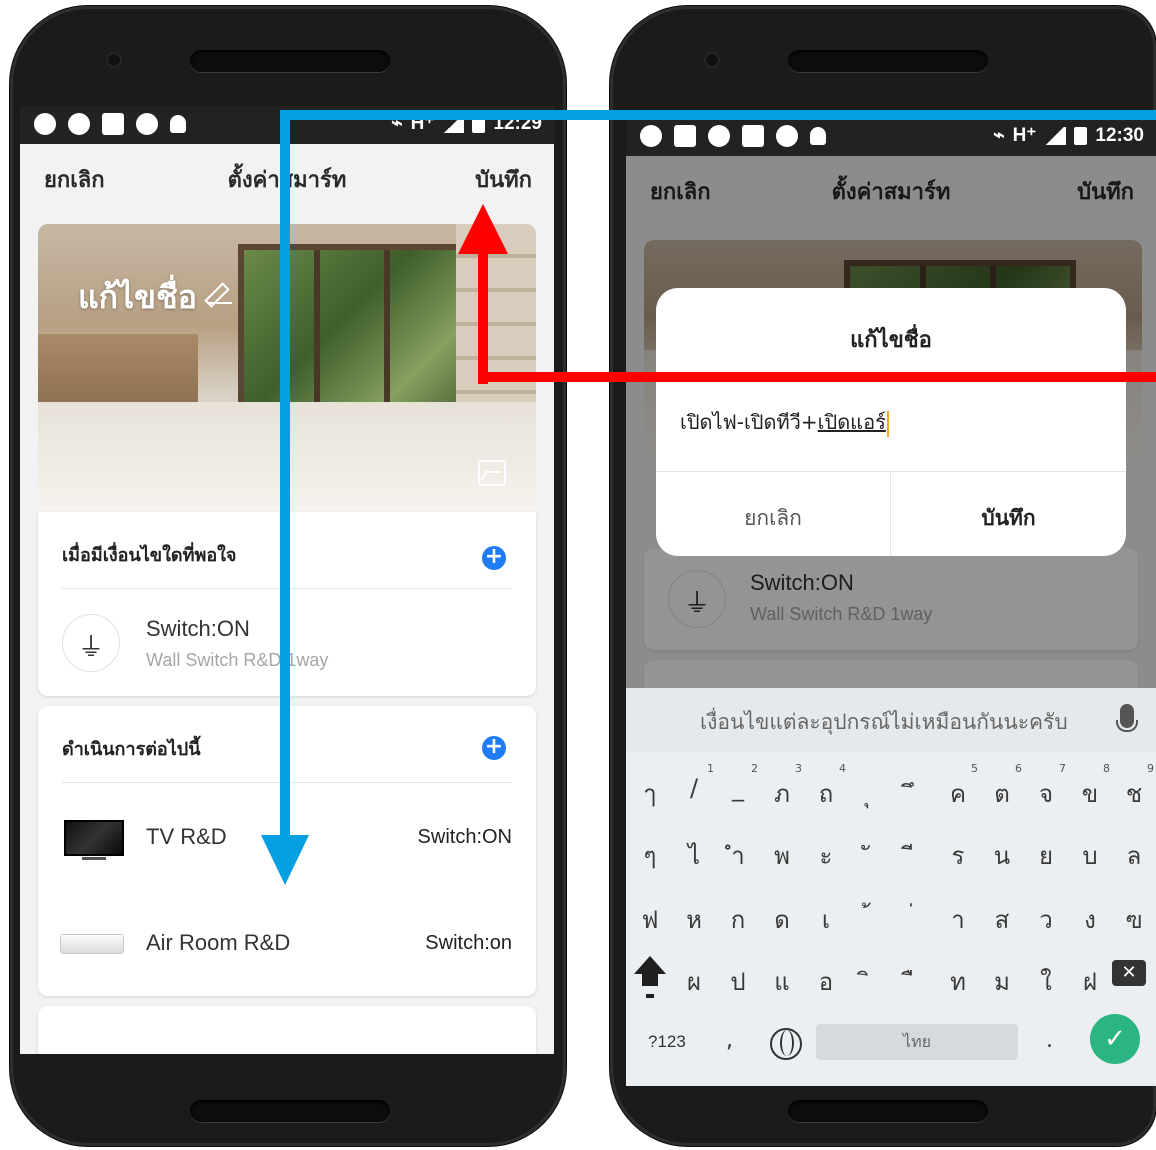 This screenshot has width=1156, height=1150. I want to click on key-label: ข, so click(1090, 794).